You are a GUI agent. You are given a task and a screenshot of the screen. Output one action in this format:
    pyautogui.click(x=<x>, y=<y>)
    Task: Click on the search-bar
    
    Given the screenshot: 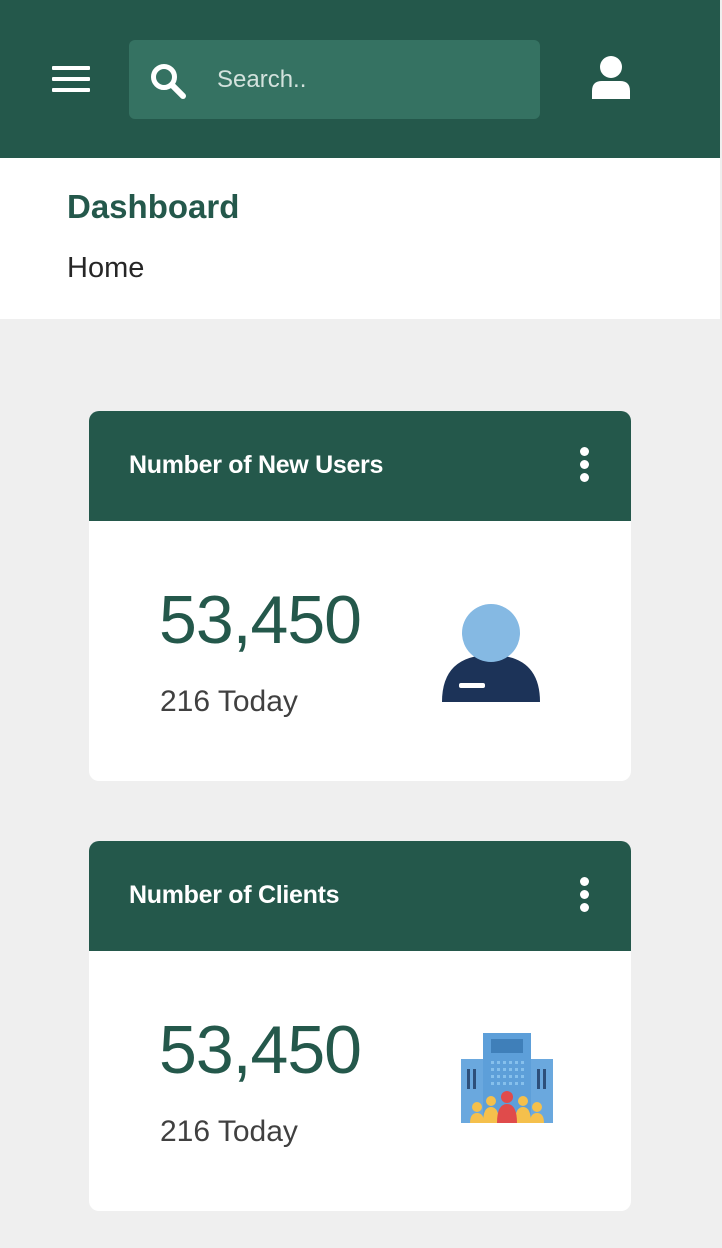 What is the action you would take?
    pyautogui.click(x=334, y=79)
    